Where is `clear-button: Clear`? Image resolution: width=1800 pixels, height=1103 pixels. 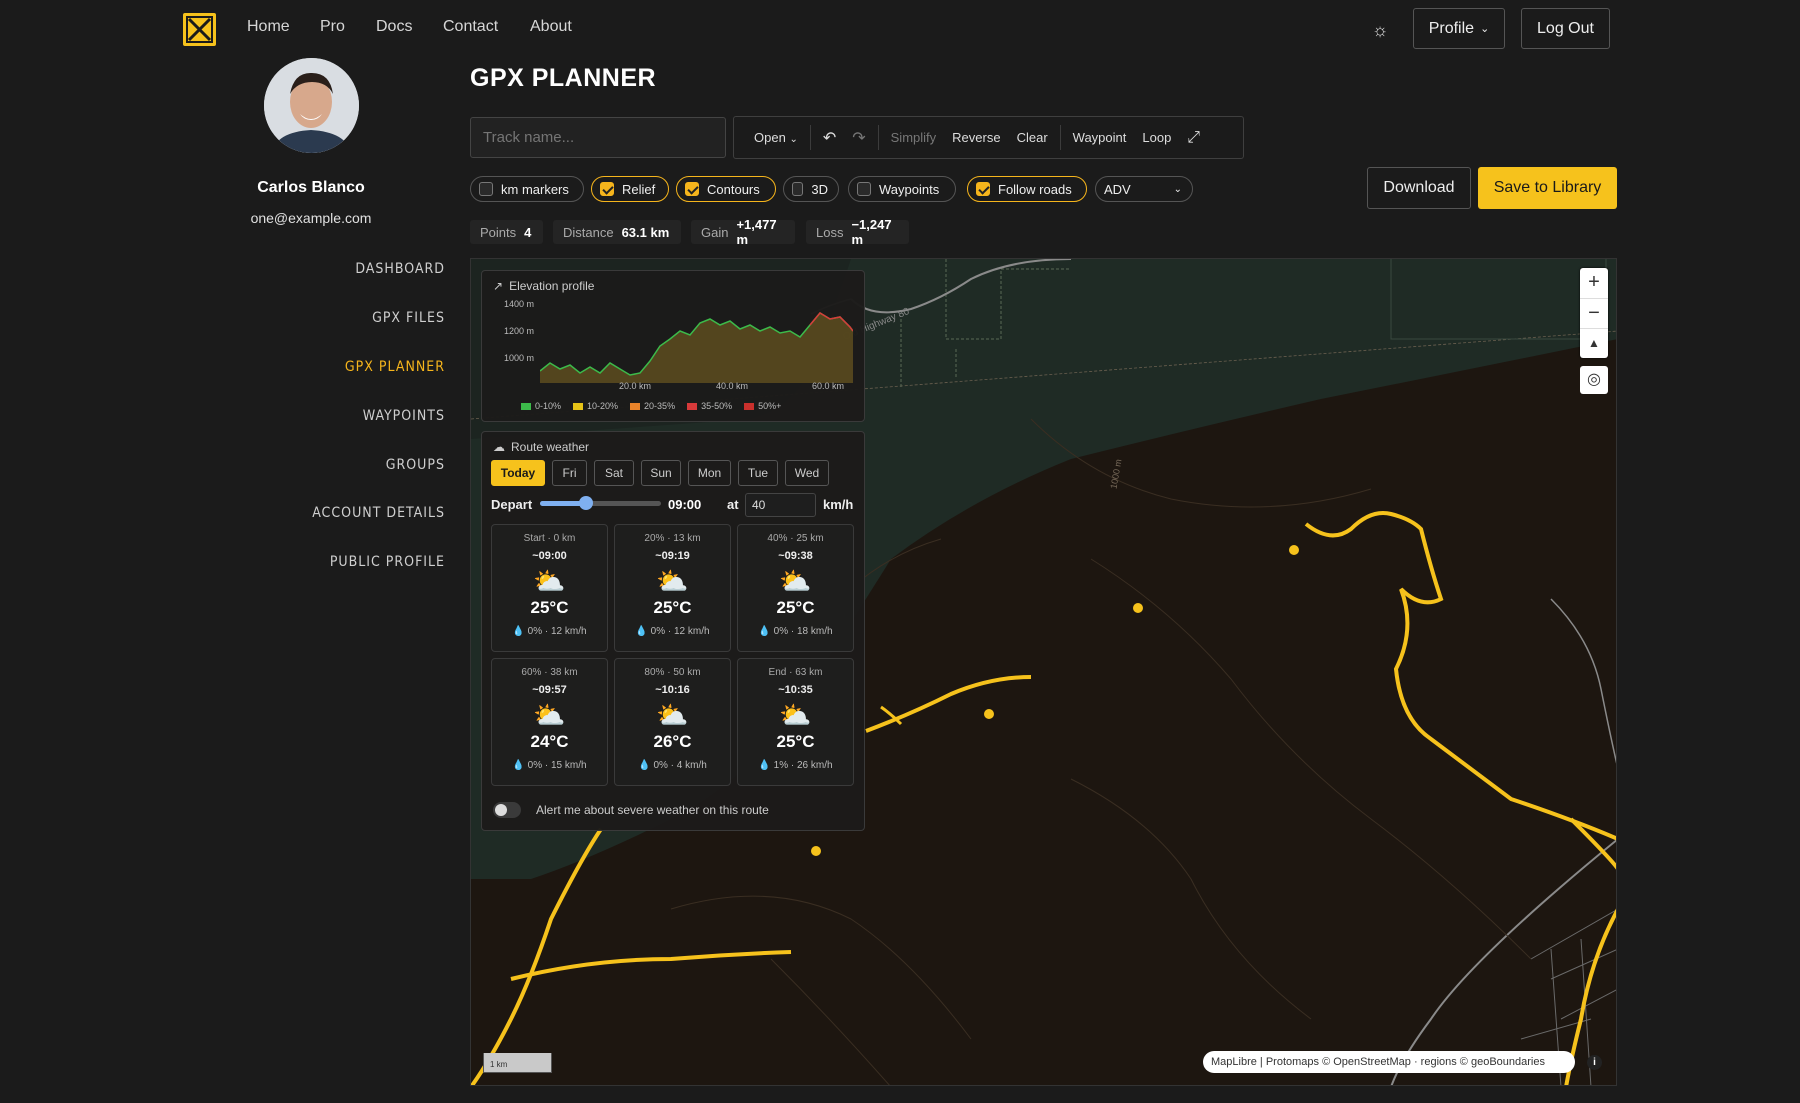
clear-button: Clear is located at coordinates (1032, 137).